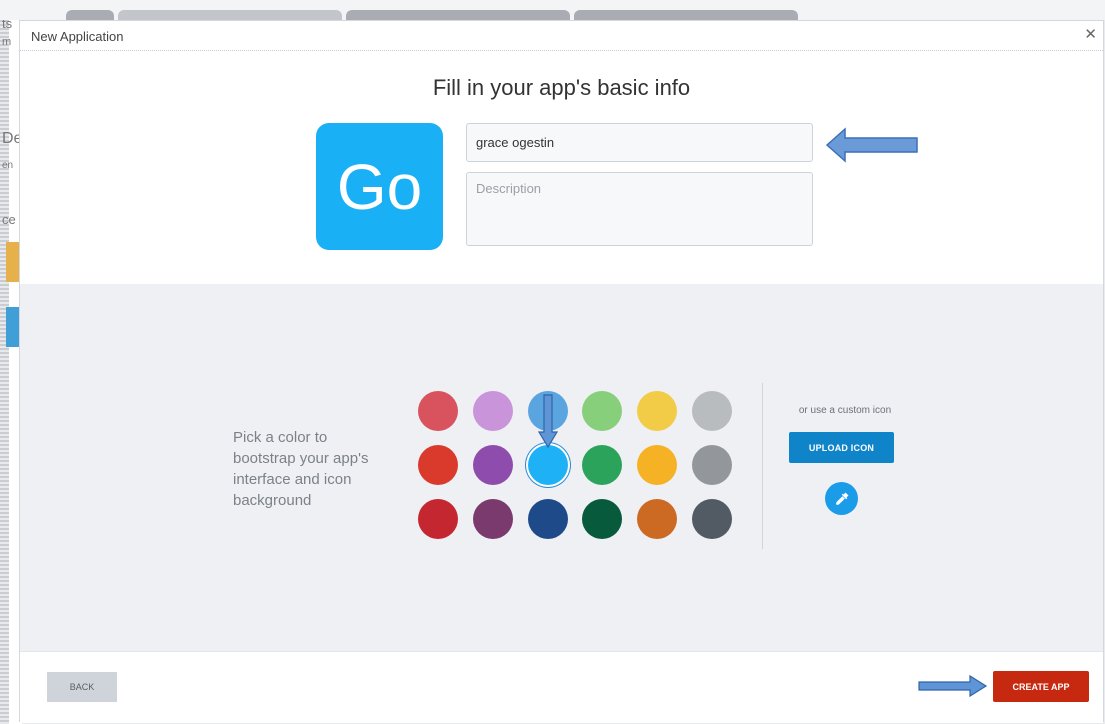 This screenshot has height=724, width=1105. What do you see at coordinates (639, 209) in the screenshot?
I see `description-input` at bounding box center [639, 209].